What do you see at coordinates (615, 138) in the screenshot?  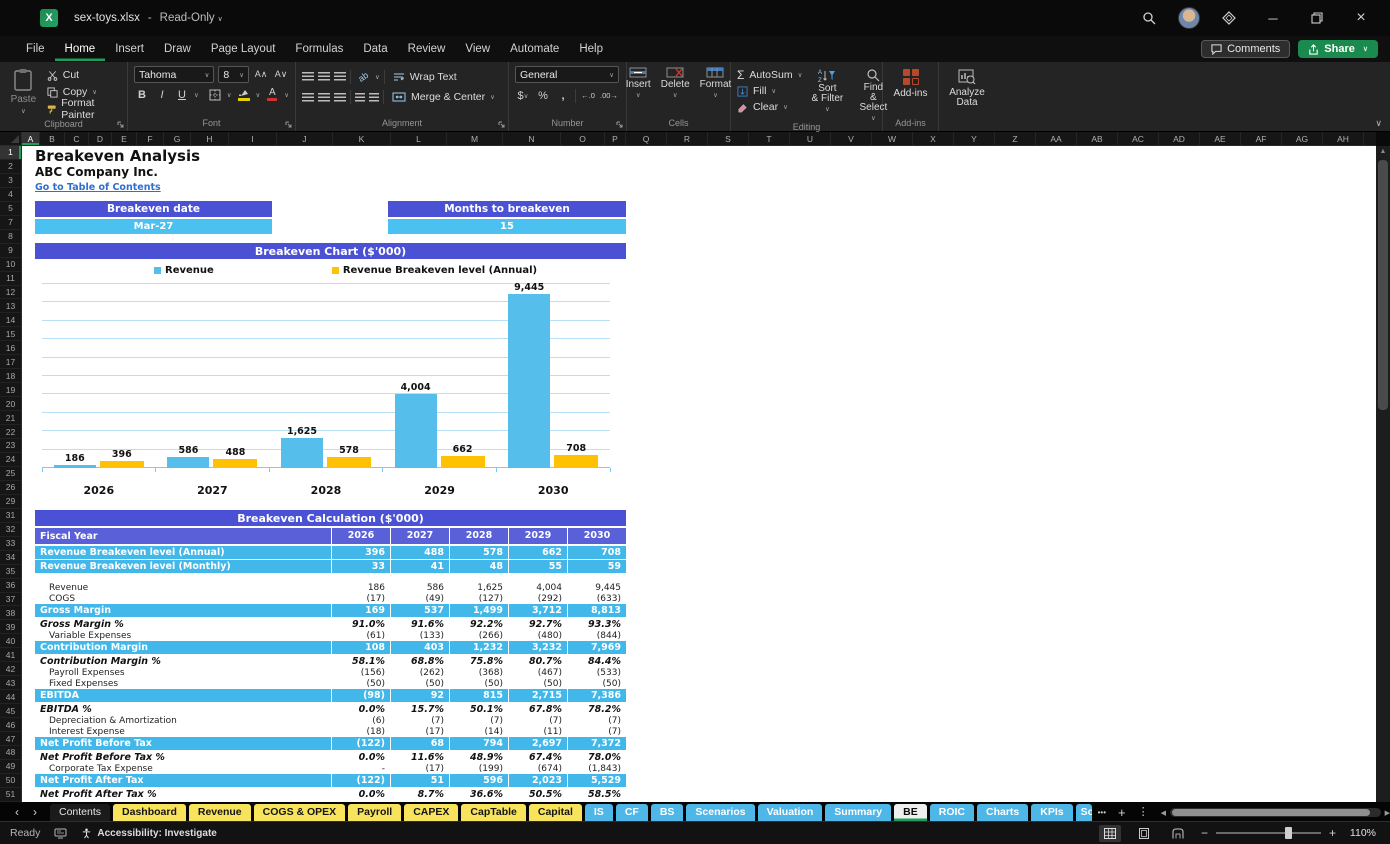 I see `column-header-p: P` at bounding box center [615, 138].